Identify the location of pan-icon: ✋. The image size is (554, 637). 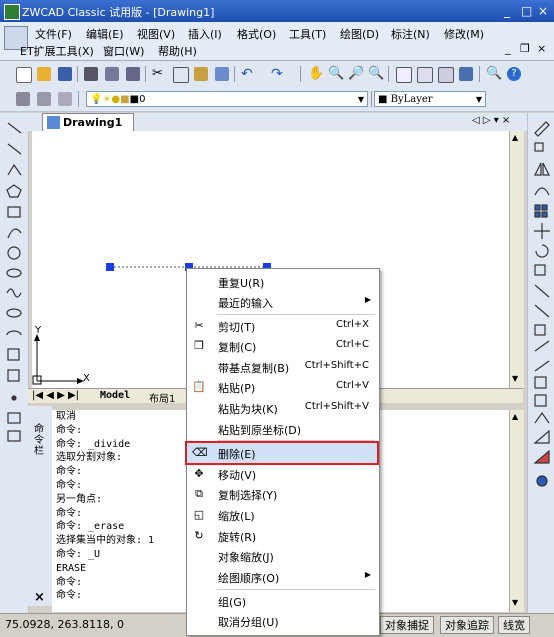
(316, 73).